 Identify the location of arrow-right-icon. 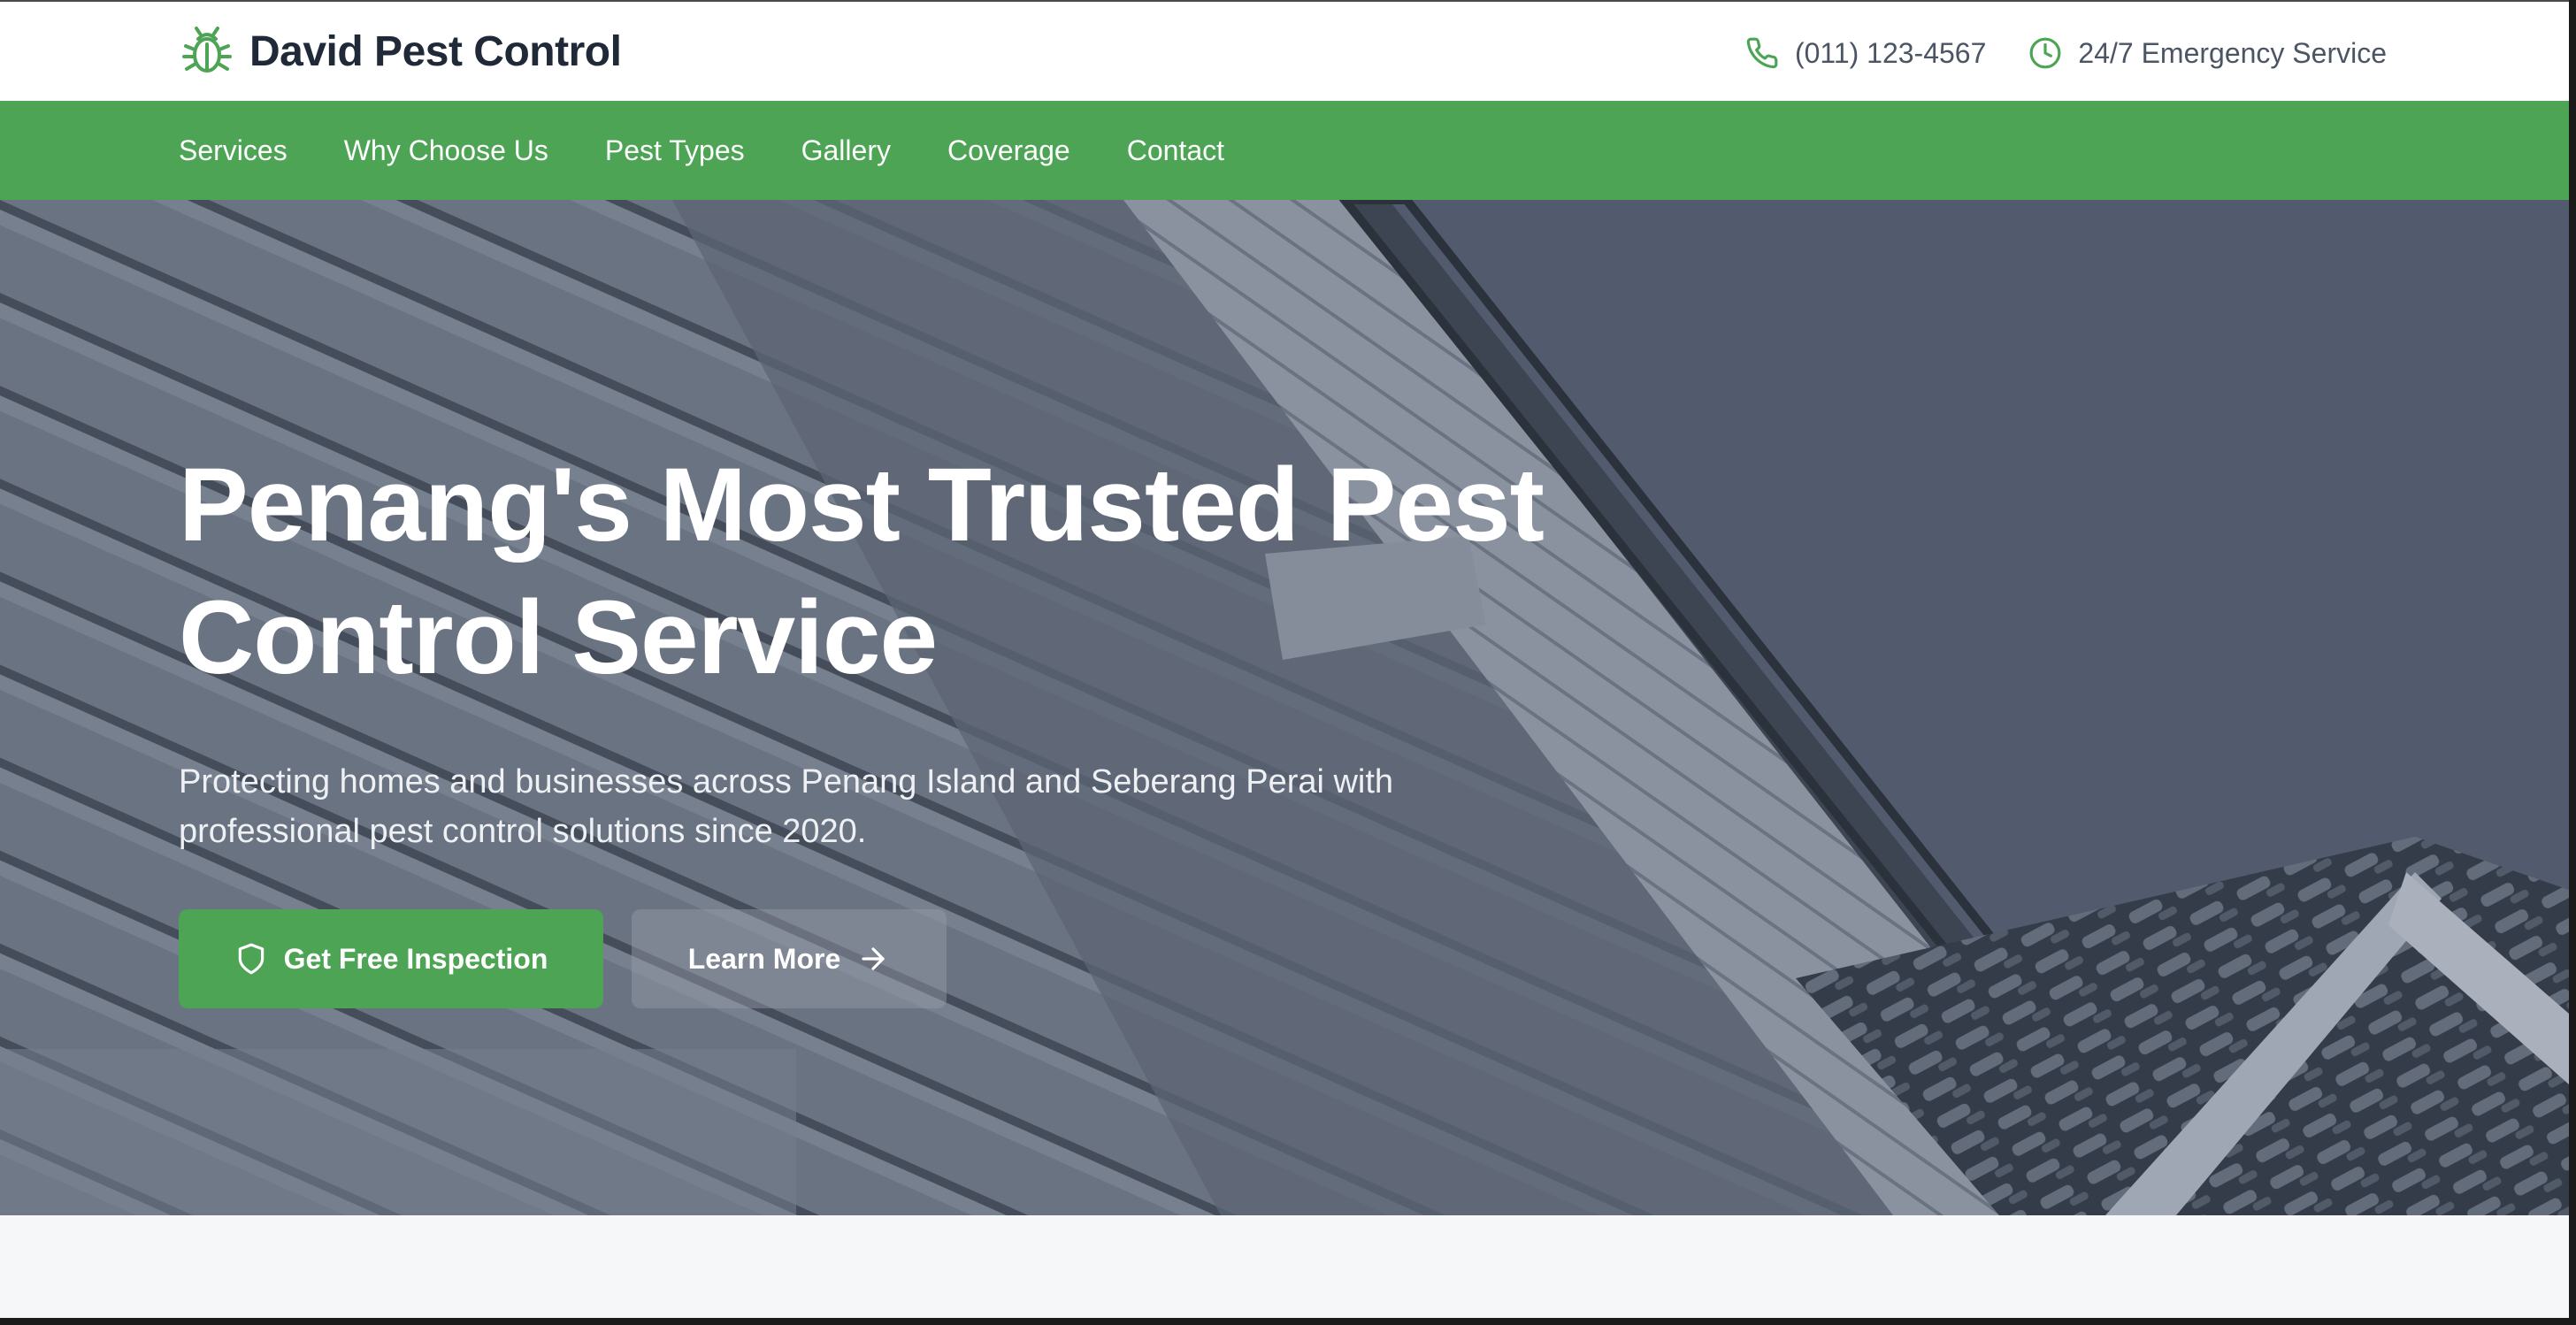
(873, 958).